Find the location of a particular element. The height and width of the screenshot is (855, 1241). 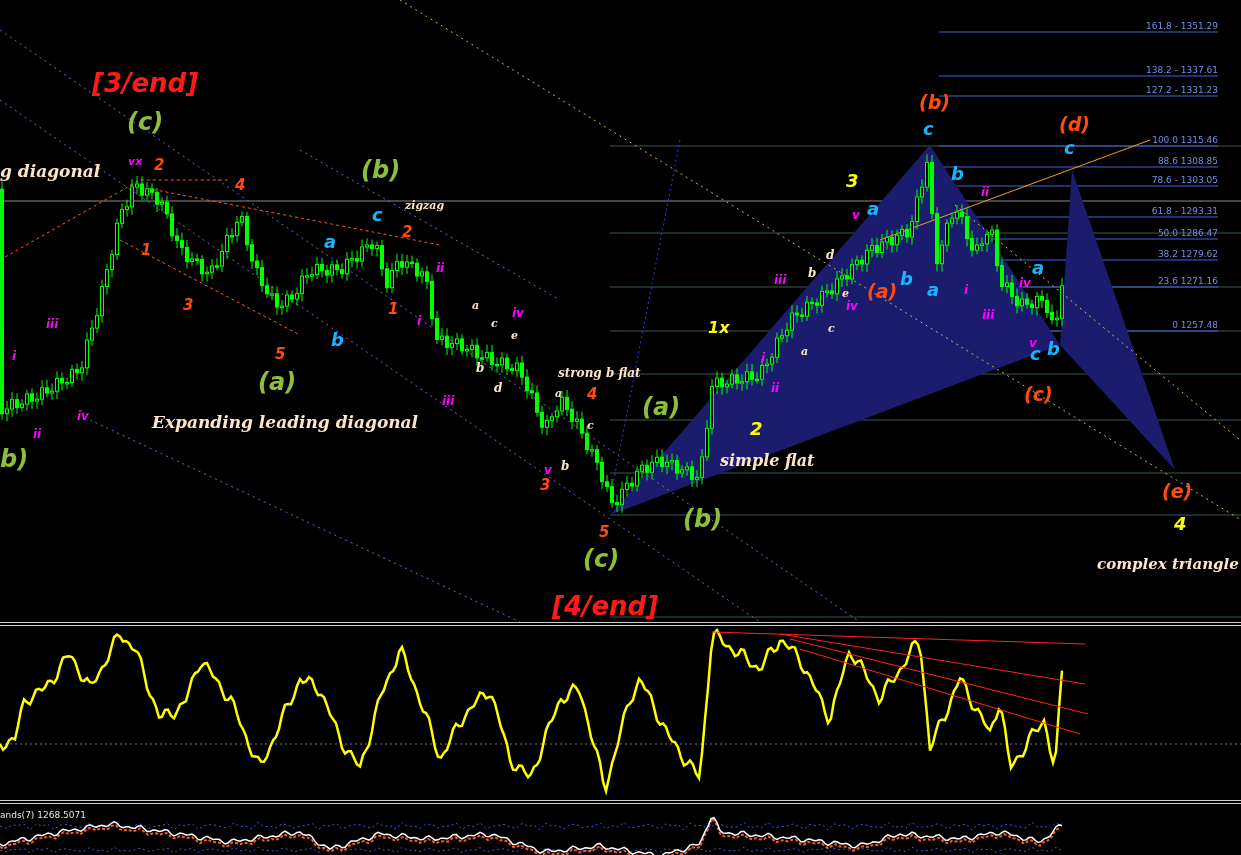

wave-label: vx is located at coordinates (135, 161).